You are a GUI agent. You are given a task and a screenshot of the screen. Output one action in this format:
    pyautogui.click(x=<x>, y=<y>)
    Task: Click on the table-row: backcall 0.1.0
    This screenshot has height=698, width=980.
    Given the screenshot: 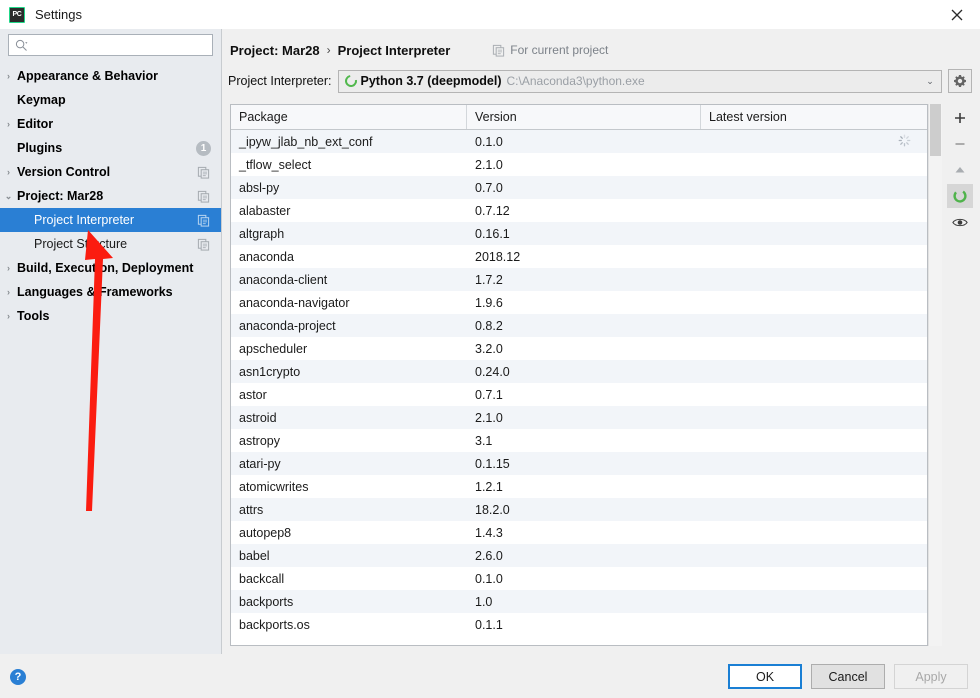 What is the action you would take?
    pyautogui.click(x=579, y=578)
    